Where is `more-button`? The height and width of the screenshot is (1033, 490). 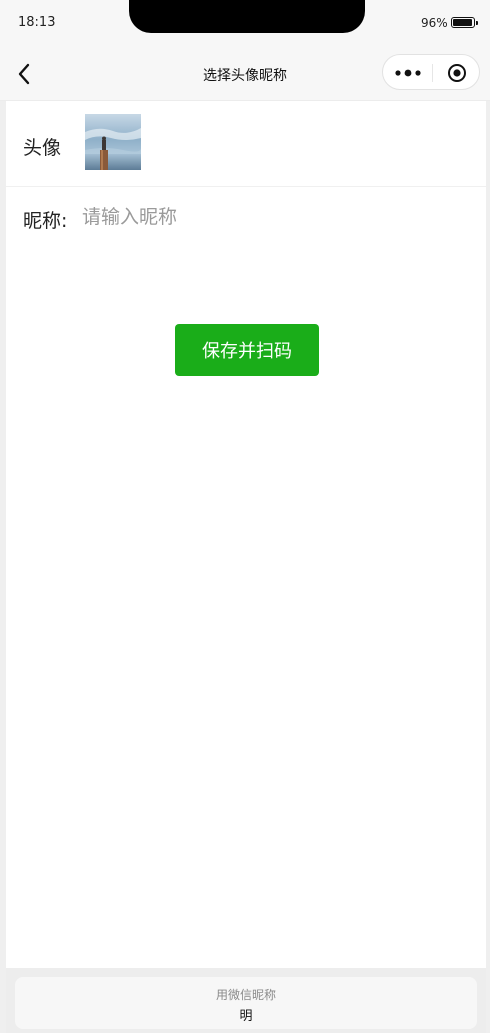
more-button is located at coordinates (408, 73).